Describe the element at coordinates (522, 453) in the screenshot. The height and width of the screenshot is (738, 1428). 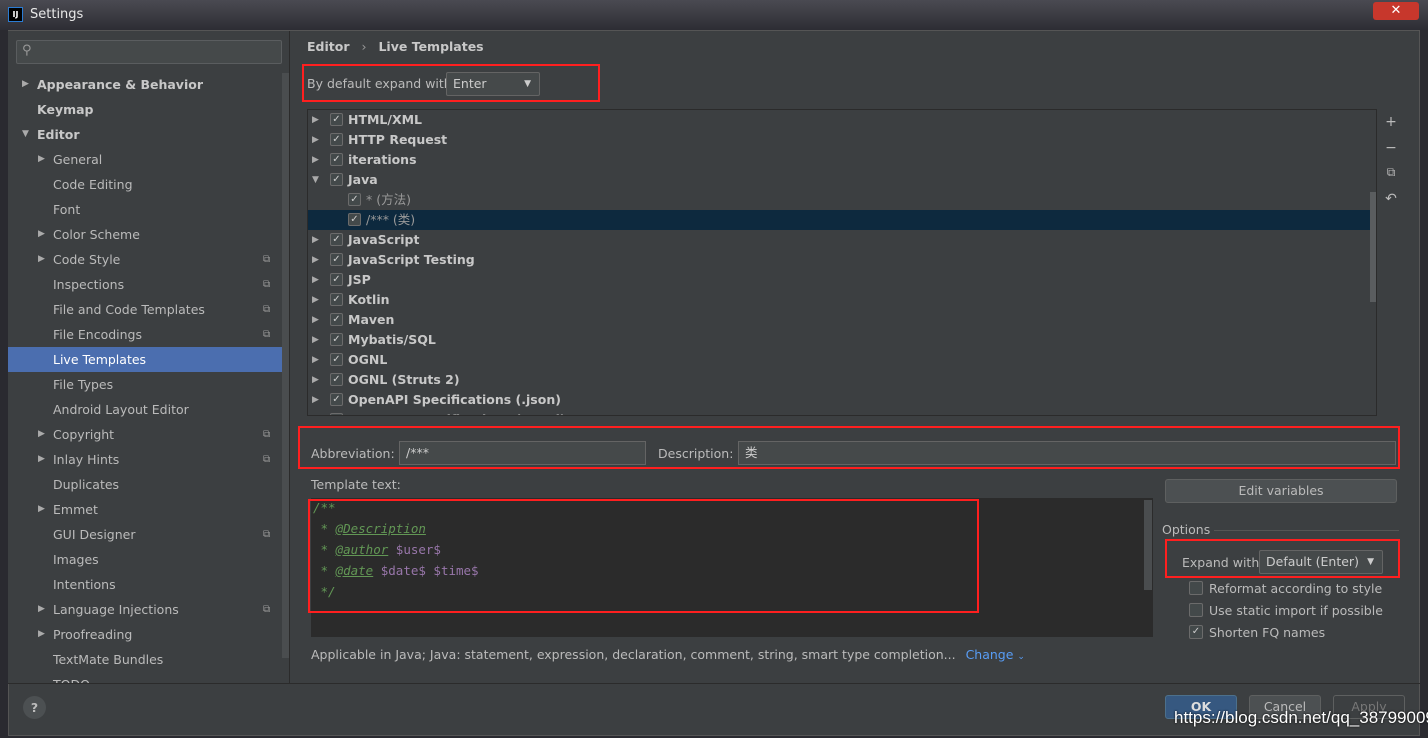
I see `abbreviation-input: /***` at that location.